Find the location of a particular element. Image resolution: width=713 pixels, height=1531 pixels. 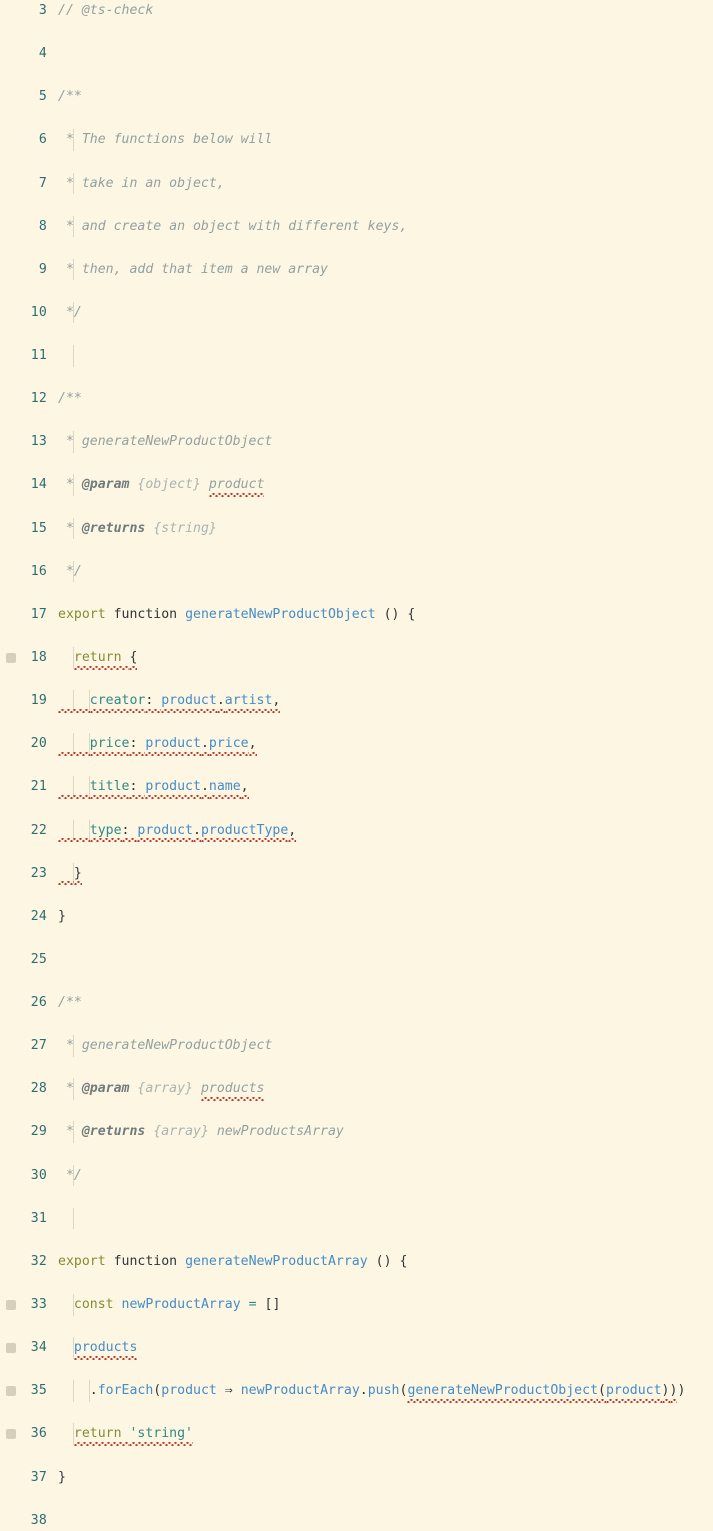

code-line-content: products is located at coordinates (97, 1348).